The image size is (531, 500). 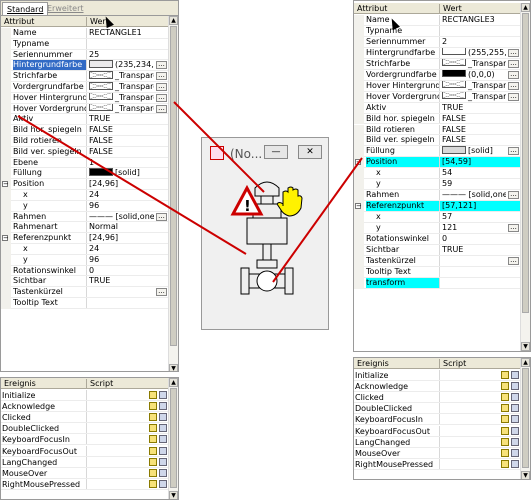 I want to click on property-row: transform, so click(x=437, y=283).